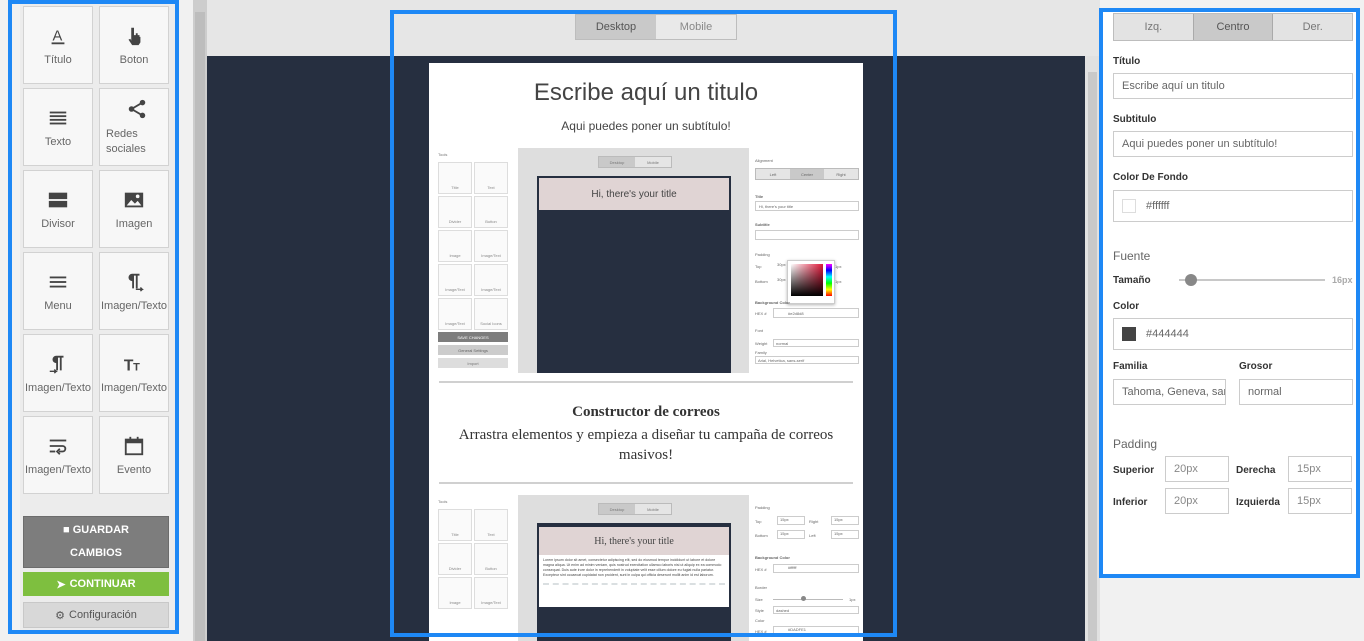 The height and width of the screenshot is (641, 1364). What do you see at coordinates (1130, 366) in the screenshot?
I see `family-label: Familia` at bounding box center [1130, 366].